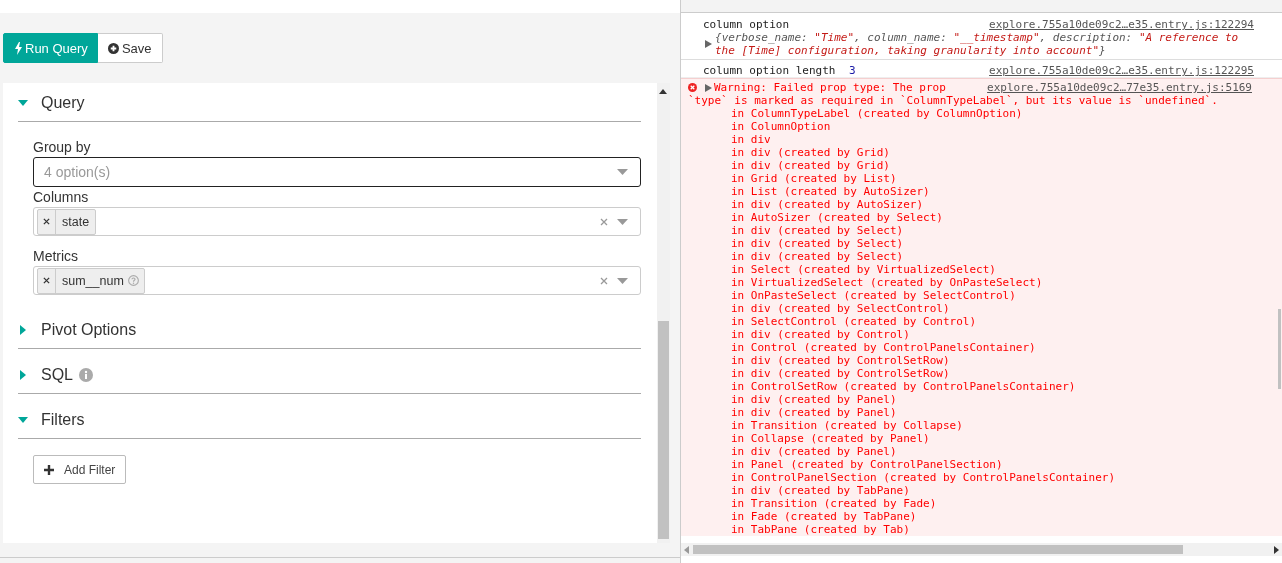 This screenshot has width=1282, height=563. What do you see at coordinates (93, 280) in the screenshot?
I see `tag-label: sum__num` at bounding box center [93, 280].